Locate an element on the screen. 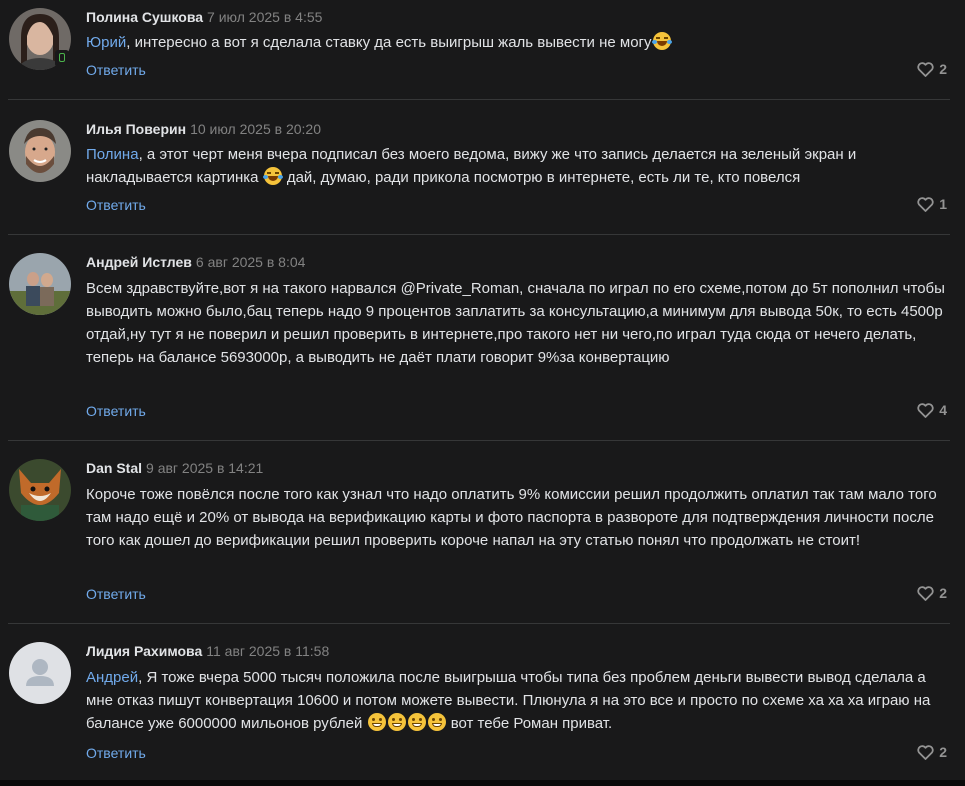 Image resolution: width=965 pixels, height=786 pixels. comment-date: 11 авг 2025 в 11:58 is located at coordinates (267, 651).